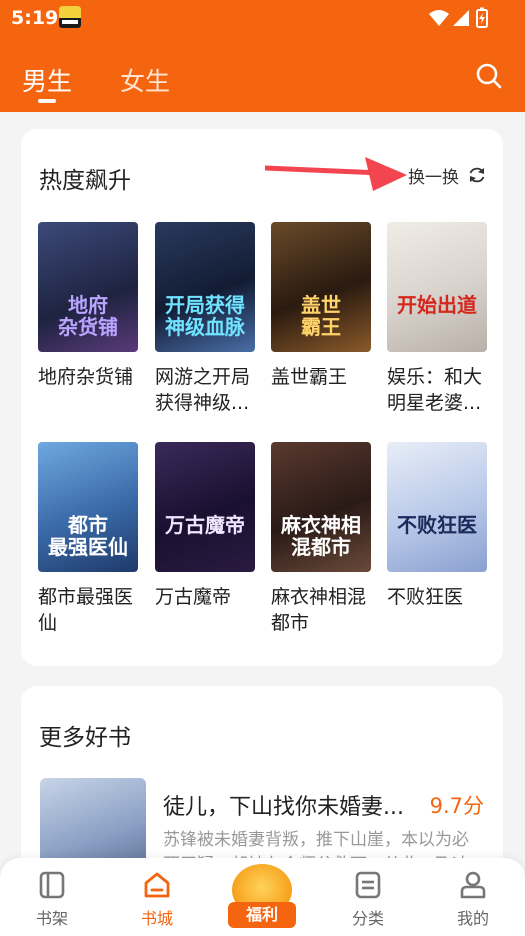 The width and height of the screenshot is (525, 936). Describe the element at coordinates (88, 507) in the screenshot. I see `book-cover: 都市 最强医仙` at that location.